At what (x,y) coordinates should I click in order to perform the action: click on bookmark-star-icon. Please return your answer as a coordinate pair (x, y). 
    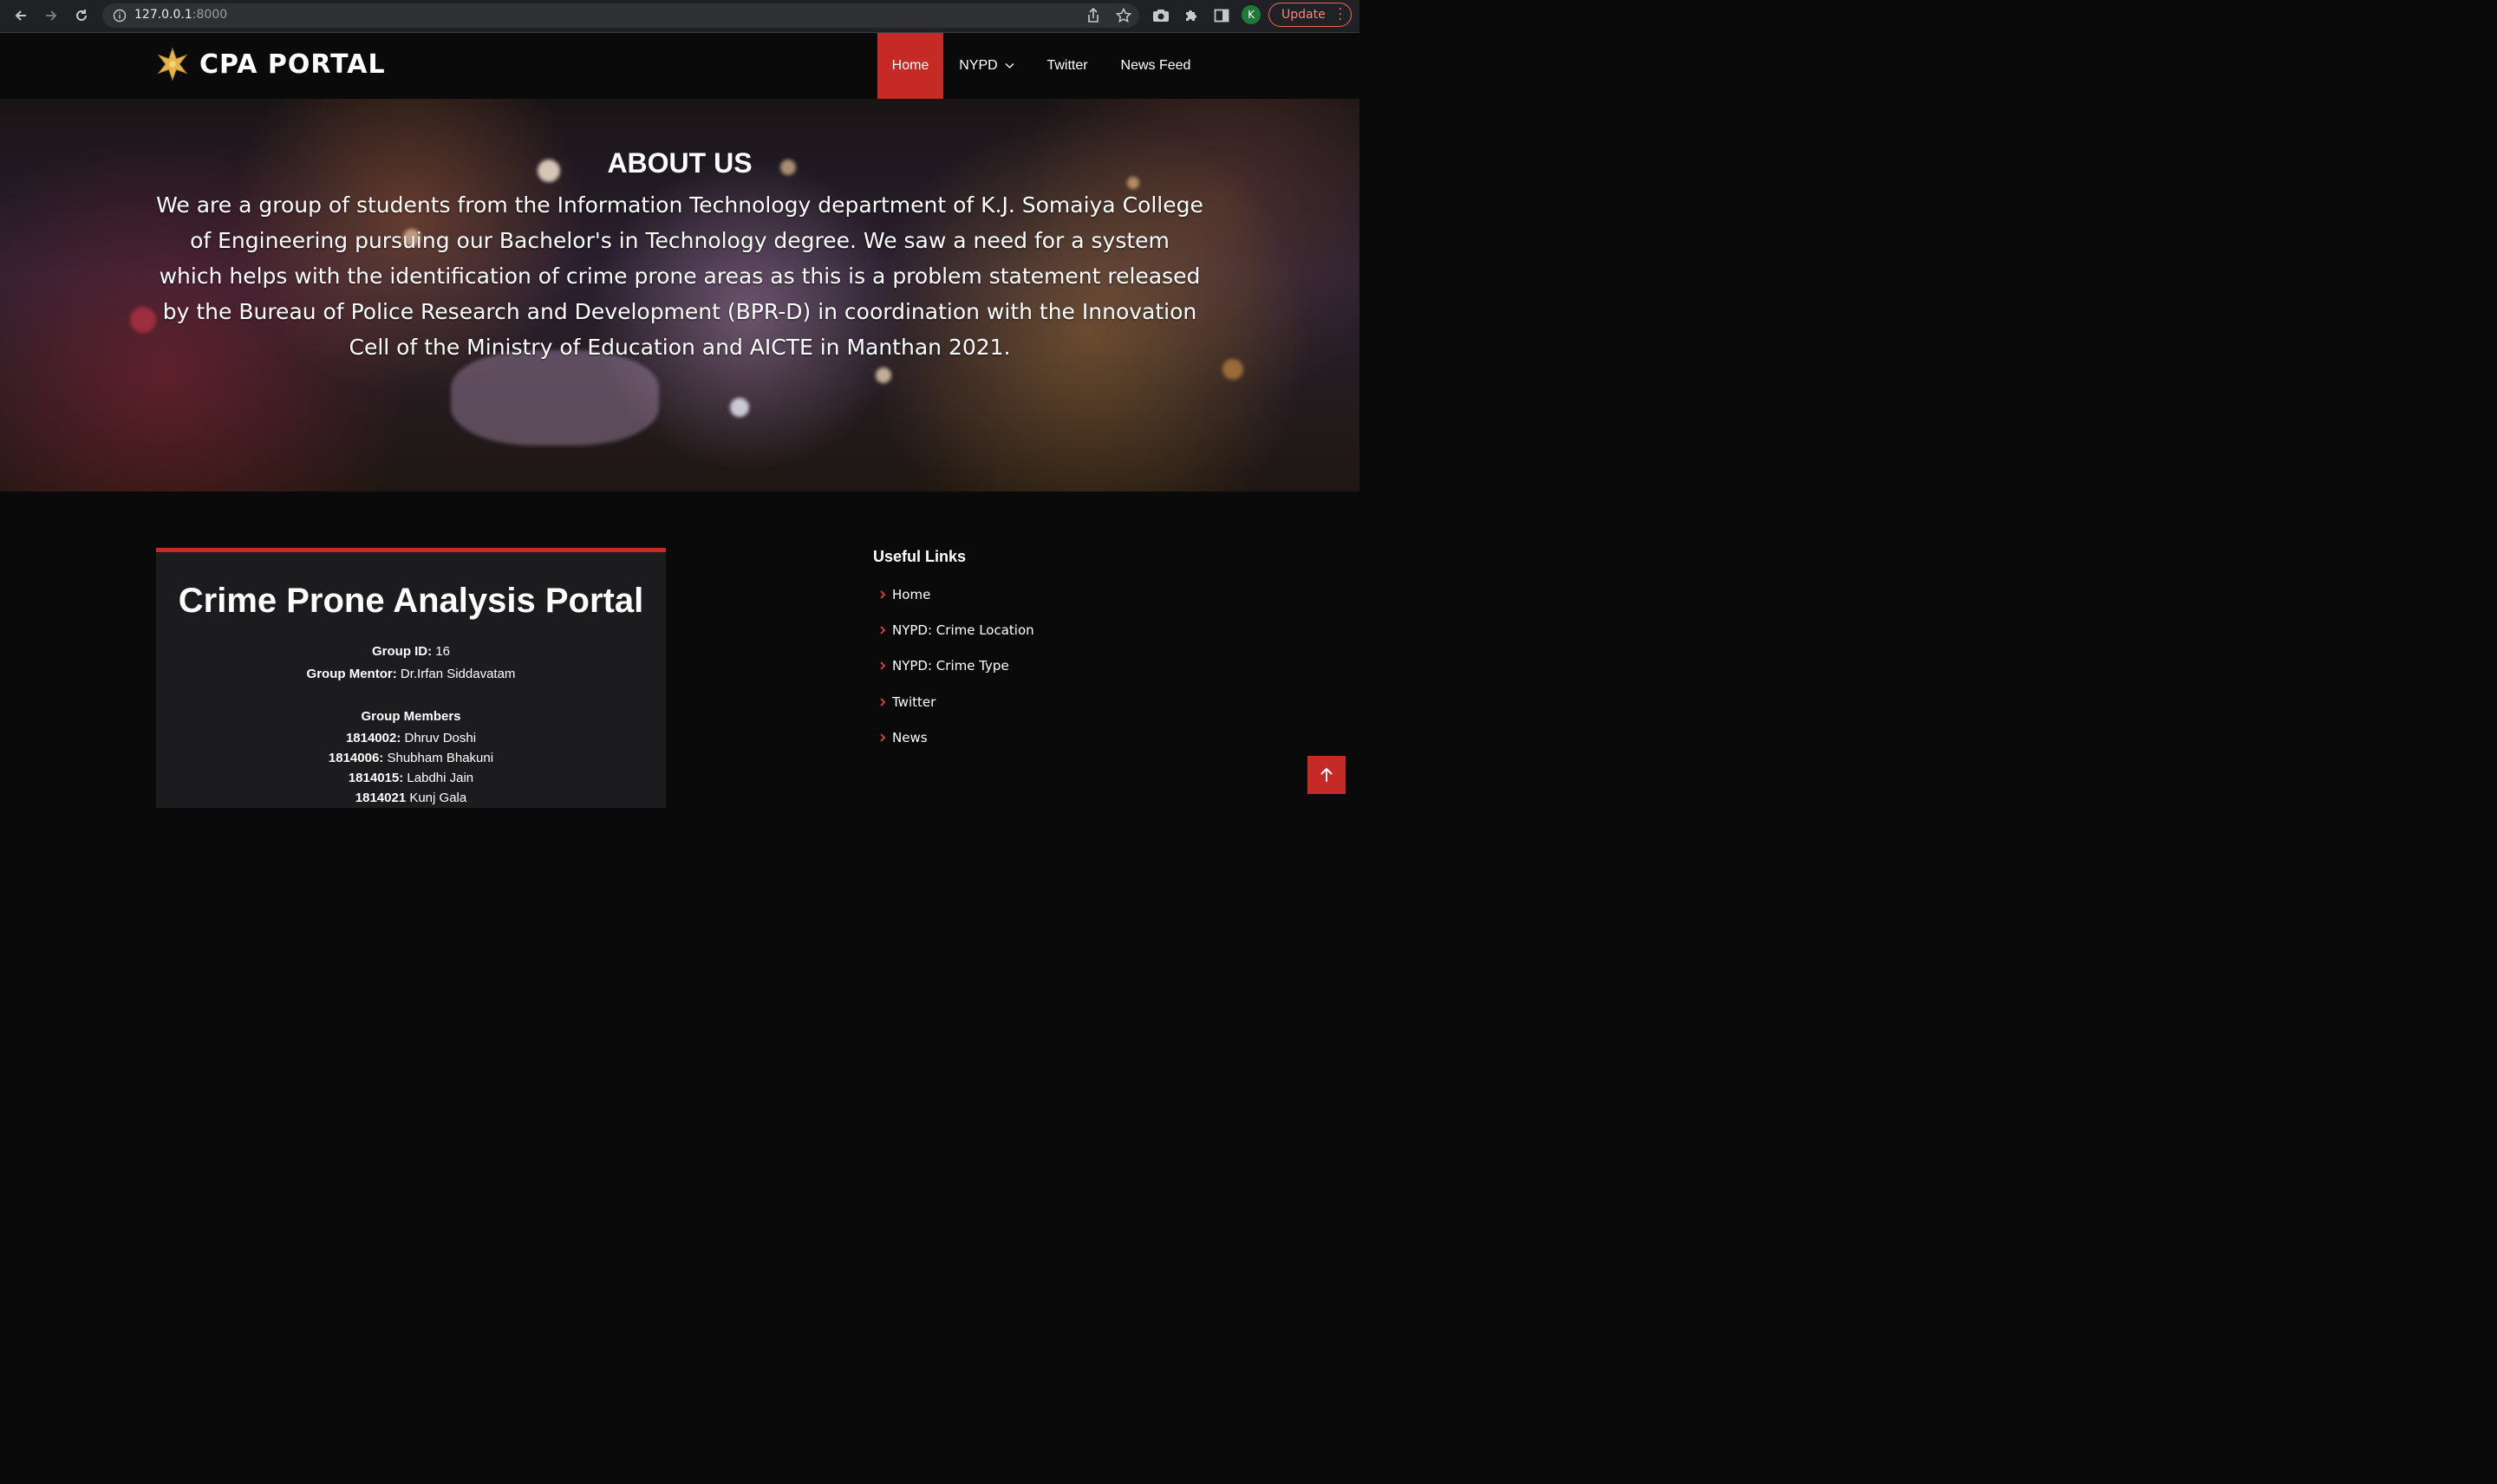
    Looking at the image, I should click on (1123, 15).